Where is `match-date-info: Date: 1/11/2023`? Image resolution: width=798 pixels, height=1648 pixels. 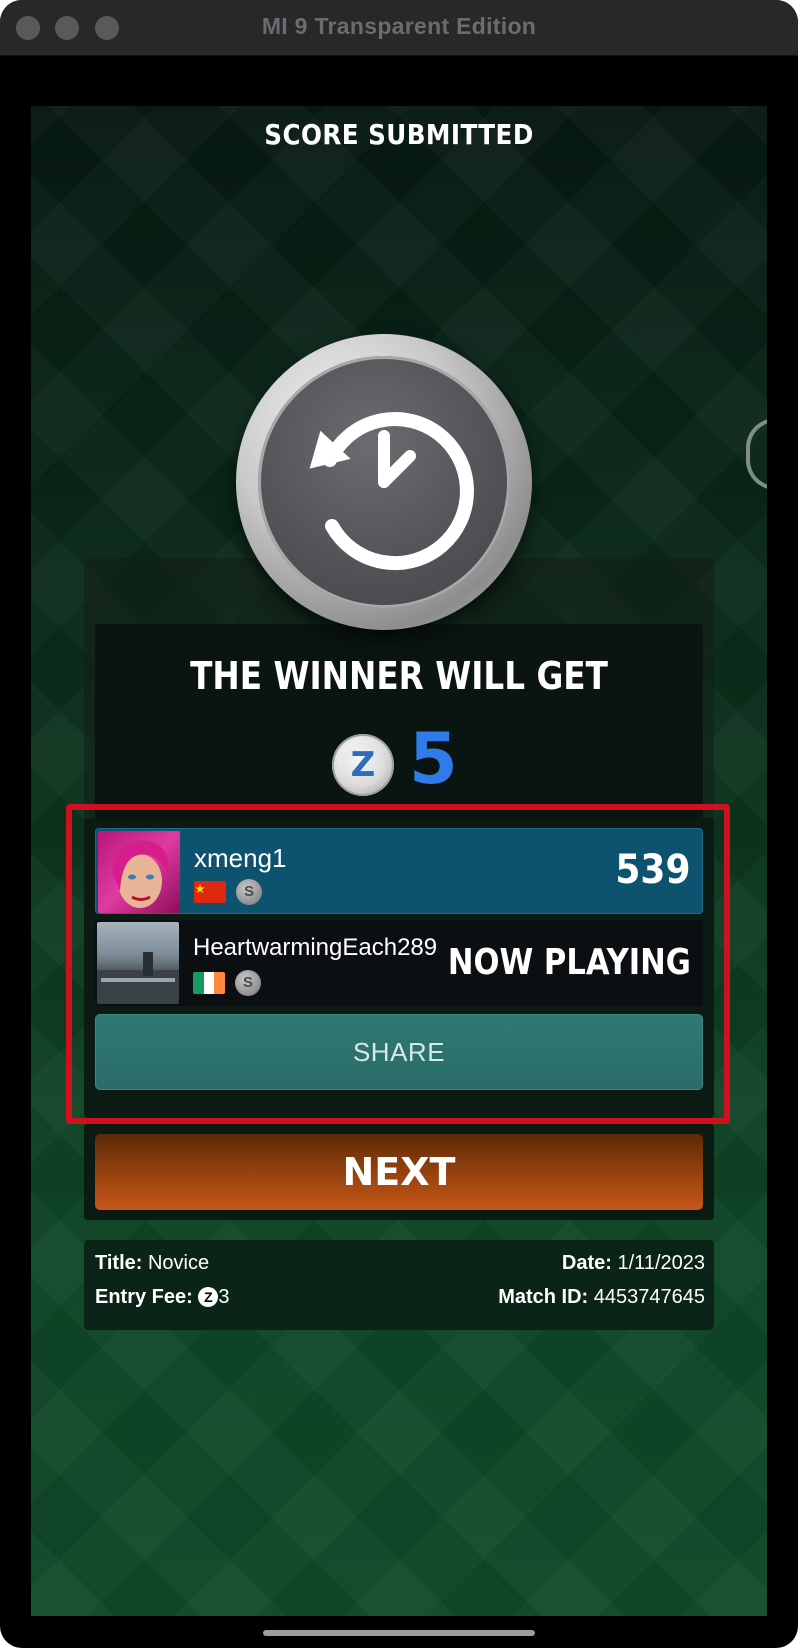 match-date-info: Date: 1/11/2023 is located at coordinates (633, 1263).